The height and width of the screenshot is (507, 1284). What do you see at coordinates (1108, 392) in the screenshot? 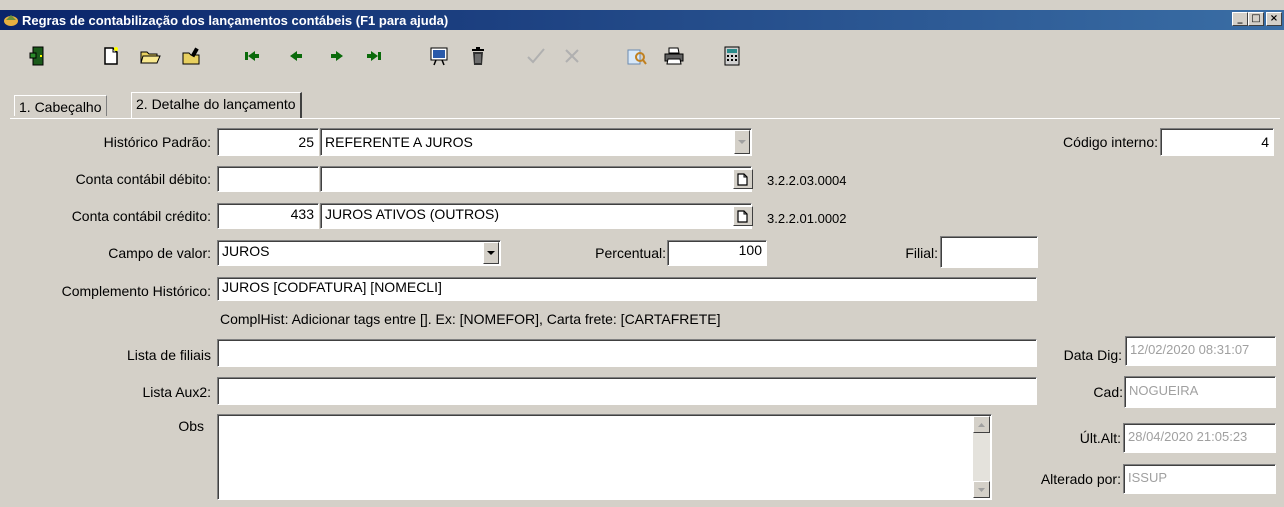
I see `cad-label: Cad:` at bounding box center [1108, 392].